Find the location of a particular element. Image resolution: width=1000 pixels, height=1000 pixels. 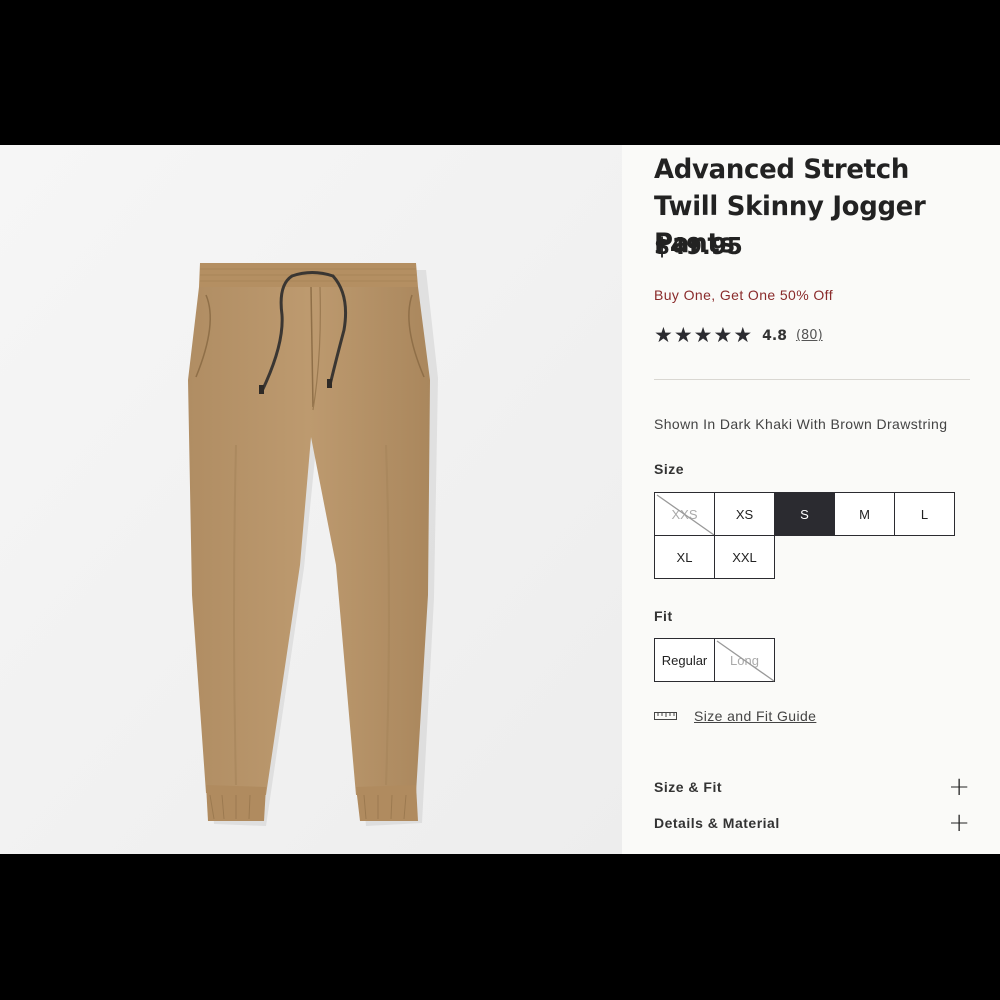

accordion-label: Details & Material is located at coordinates (717, 823).